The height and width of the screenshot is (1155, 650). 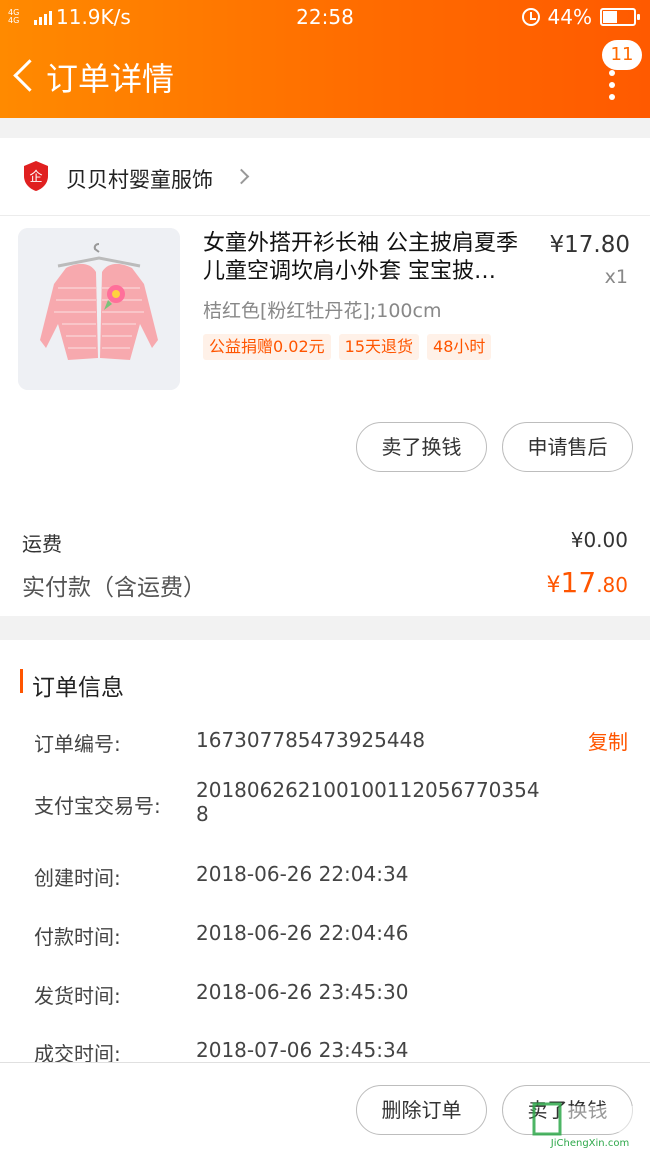 What do you see at coordinates (567, 447) in the screenshot?
I see `after-sale-button: 申请售后` at bounding box center [567, 447].